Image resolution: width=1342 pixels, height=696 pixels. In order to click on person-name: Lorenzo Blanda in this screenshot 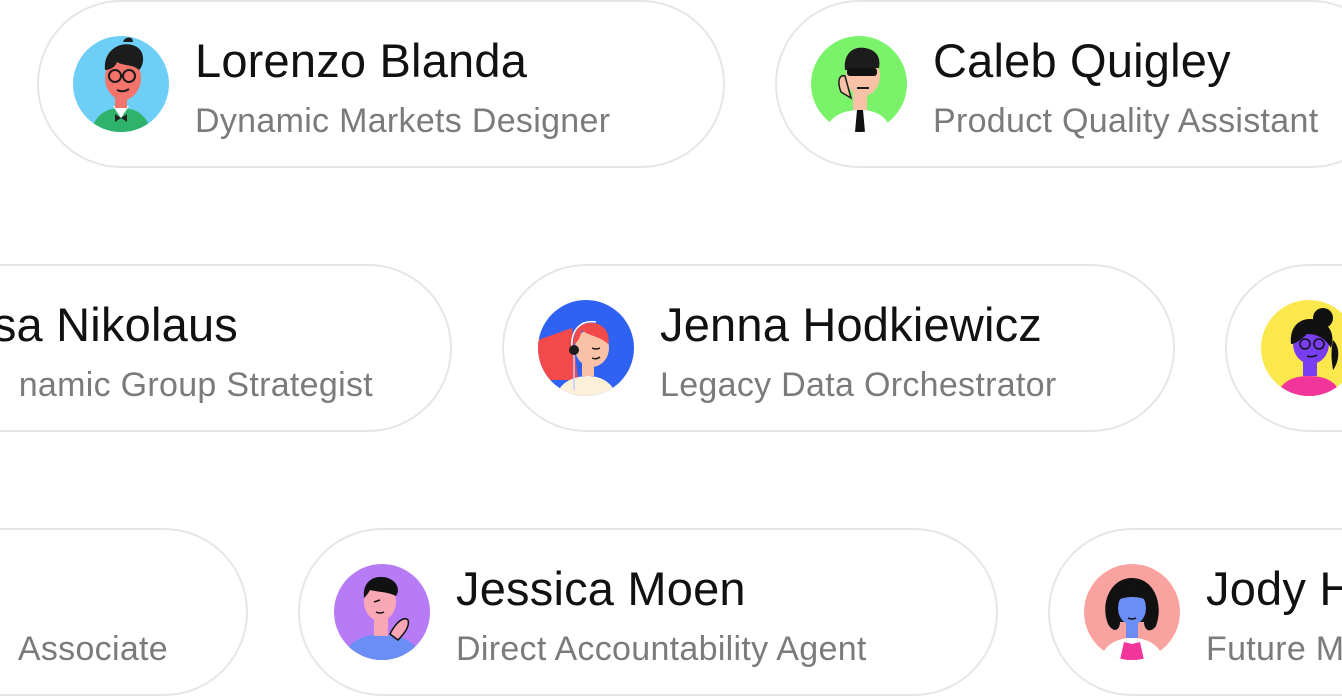, I will do `click(361, 60)`.